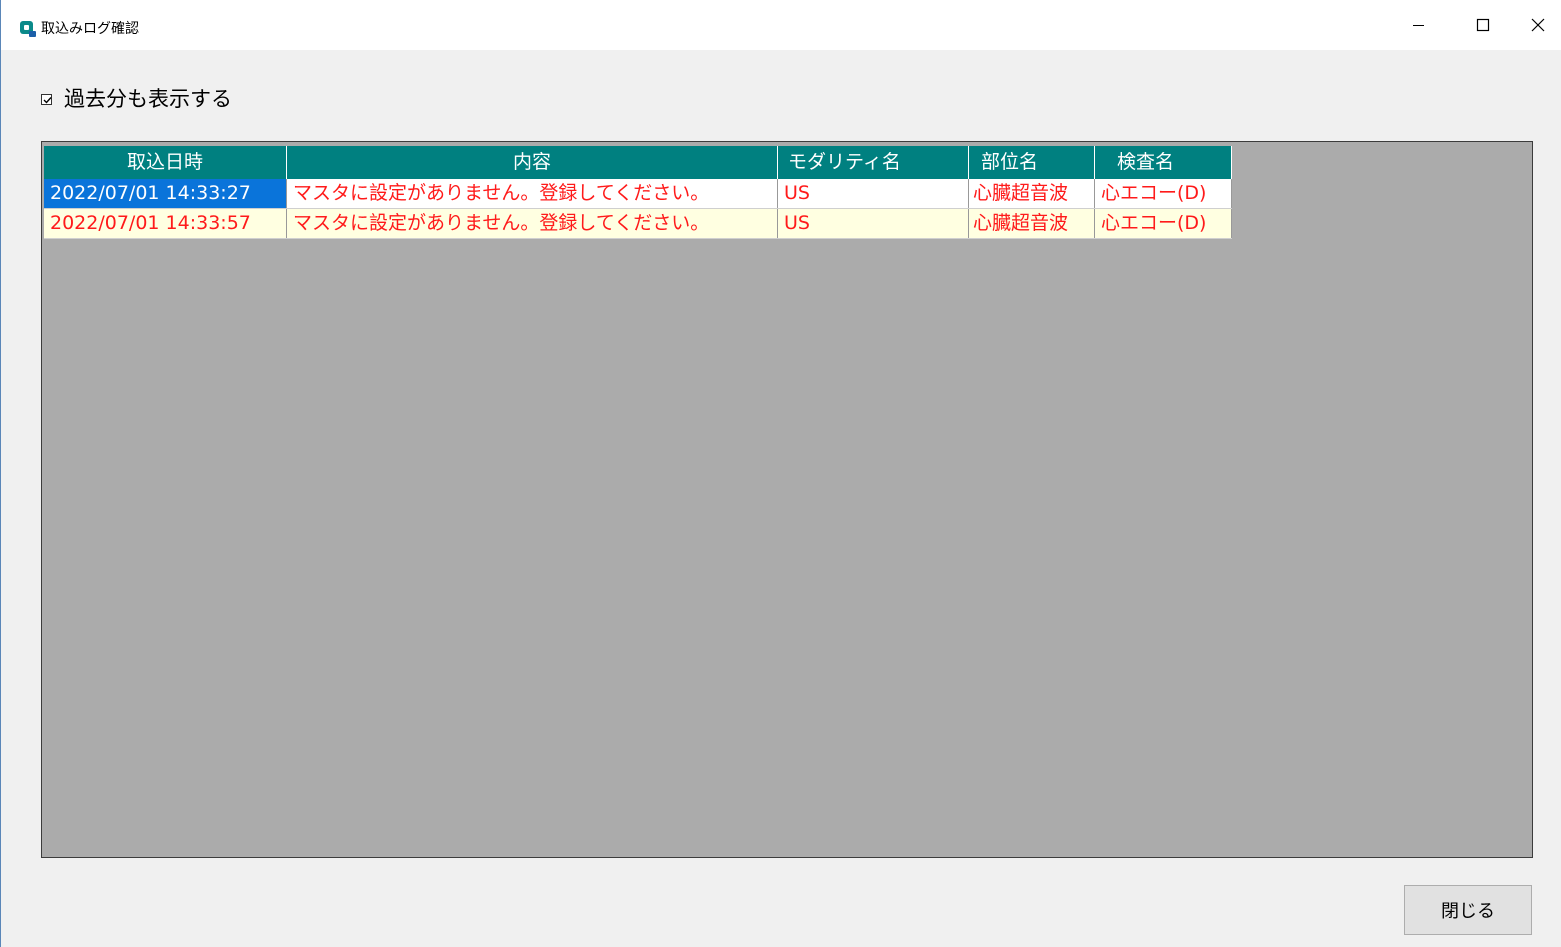  Describe the element at coordinates (1163, 162) in the screenshot. I see `column-header-exam: 検査名` at that location.